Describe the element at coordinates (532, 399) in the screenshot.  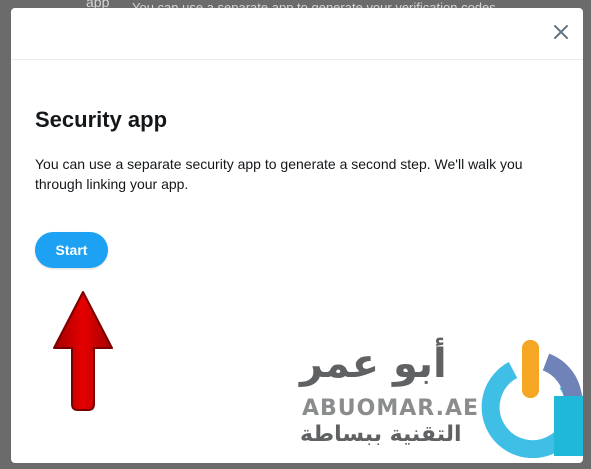
I see `power-logo-icon` at that location.